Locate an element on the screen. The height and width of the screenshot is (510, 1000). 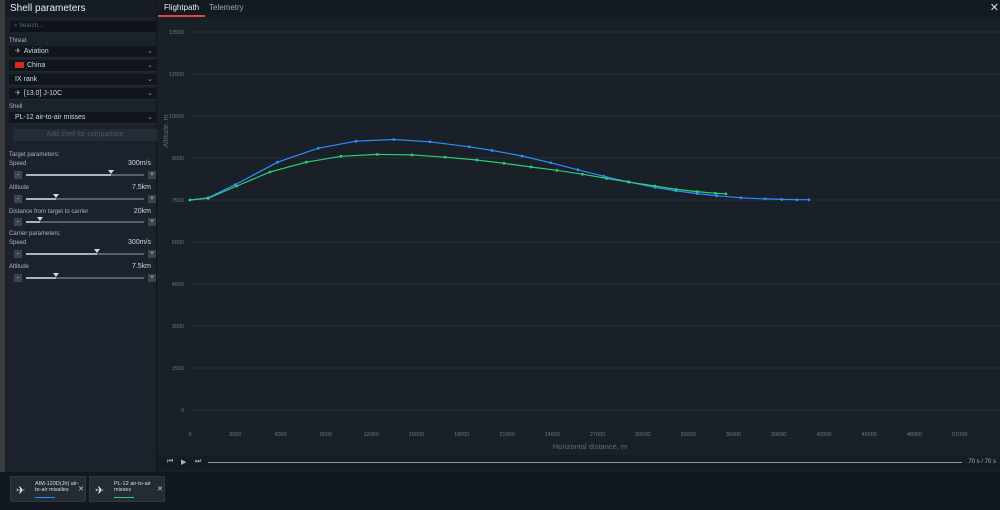
missile-icon: ✈ is located at coordinates (21, 491).